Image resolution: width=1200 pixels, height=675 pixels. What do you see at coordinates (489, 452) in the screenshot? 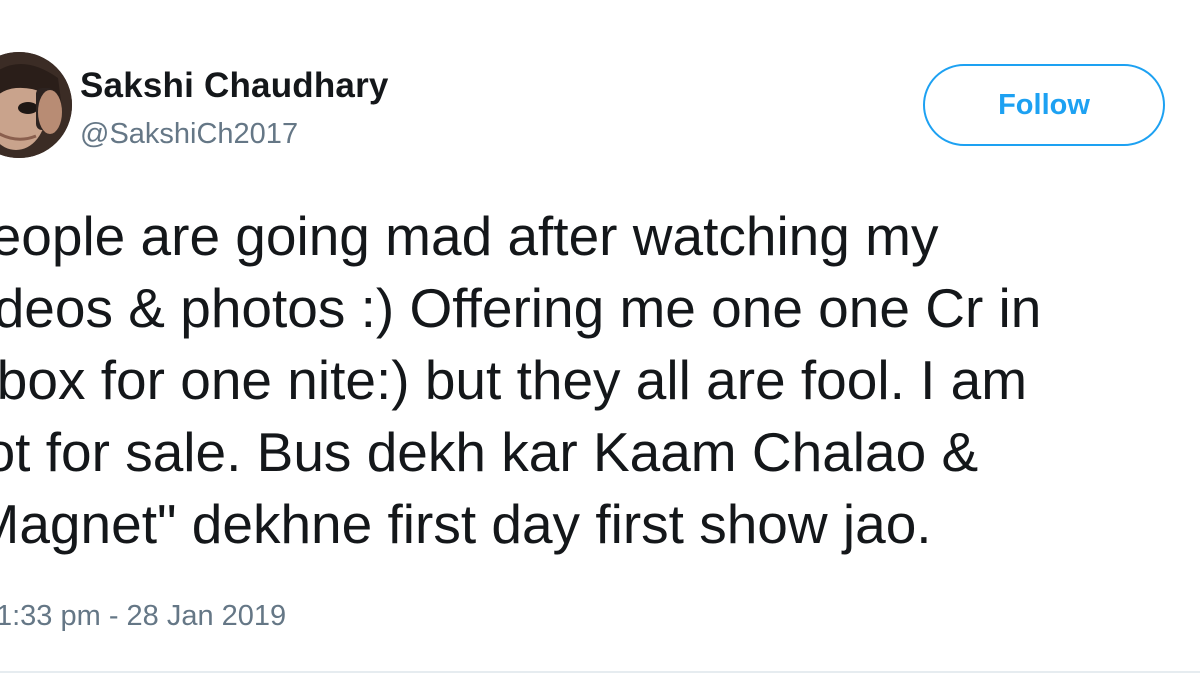
I see `tweet-text-line: not for sale. Bus dekh kar Kaam Chalao &` at bounding box center [489, 452].